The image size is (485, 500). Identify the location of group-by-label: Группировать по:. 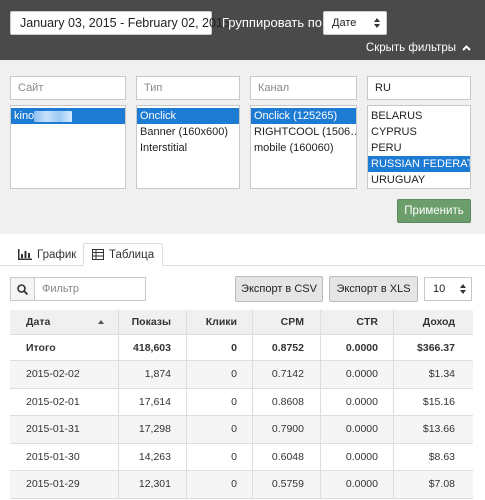
(274, 22).